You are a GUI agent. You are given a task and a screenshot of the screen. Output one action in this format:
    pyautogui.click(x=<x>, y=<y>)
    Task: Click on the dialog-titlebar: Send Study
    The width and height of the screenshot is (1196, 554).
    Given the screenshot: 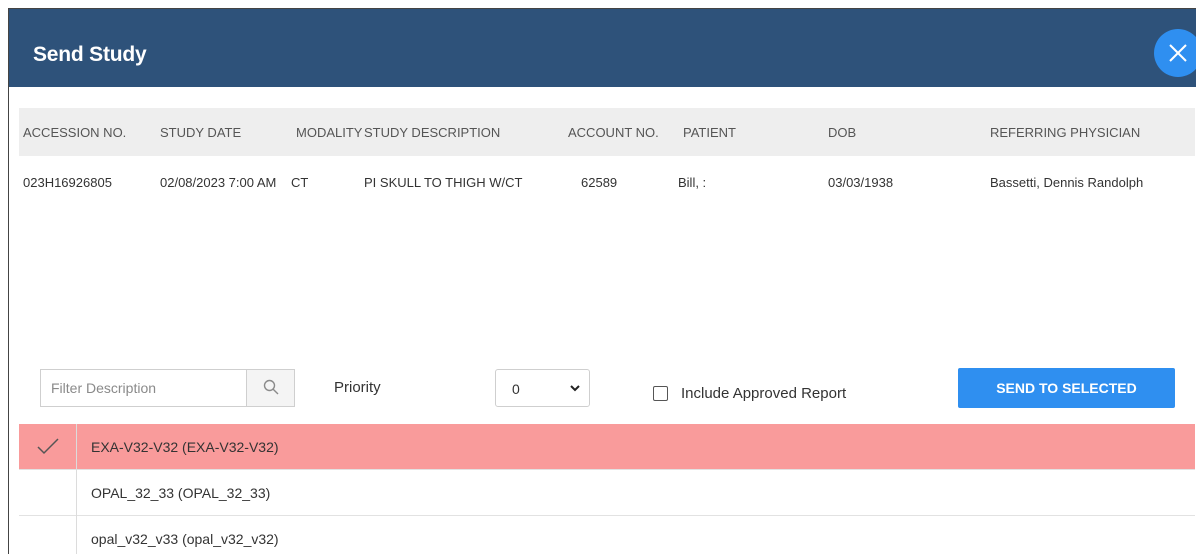 What is the action you would take?
    pyautogui.click(x=602, y=48)
    